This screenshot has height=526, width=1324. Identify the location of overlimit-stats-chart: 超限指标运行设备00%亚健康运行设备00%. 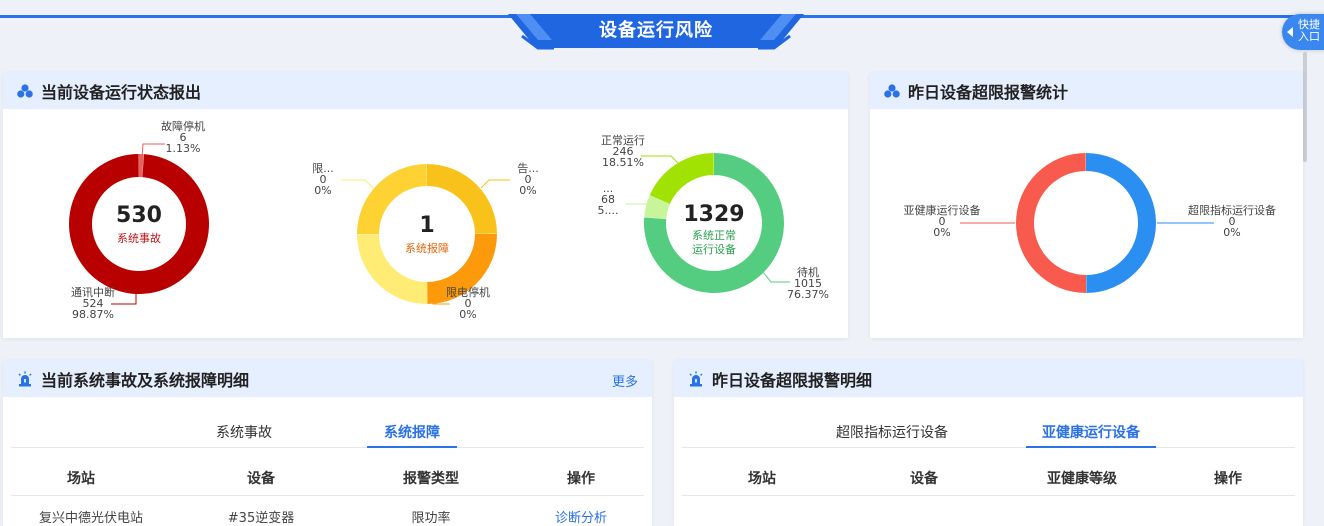
(1090, 223).